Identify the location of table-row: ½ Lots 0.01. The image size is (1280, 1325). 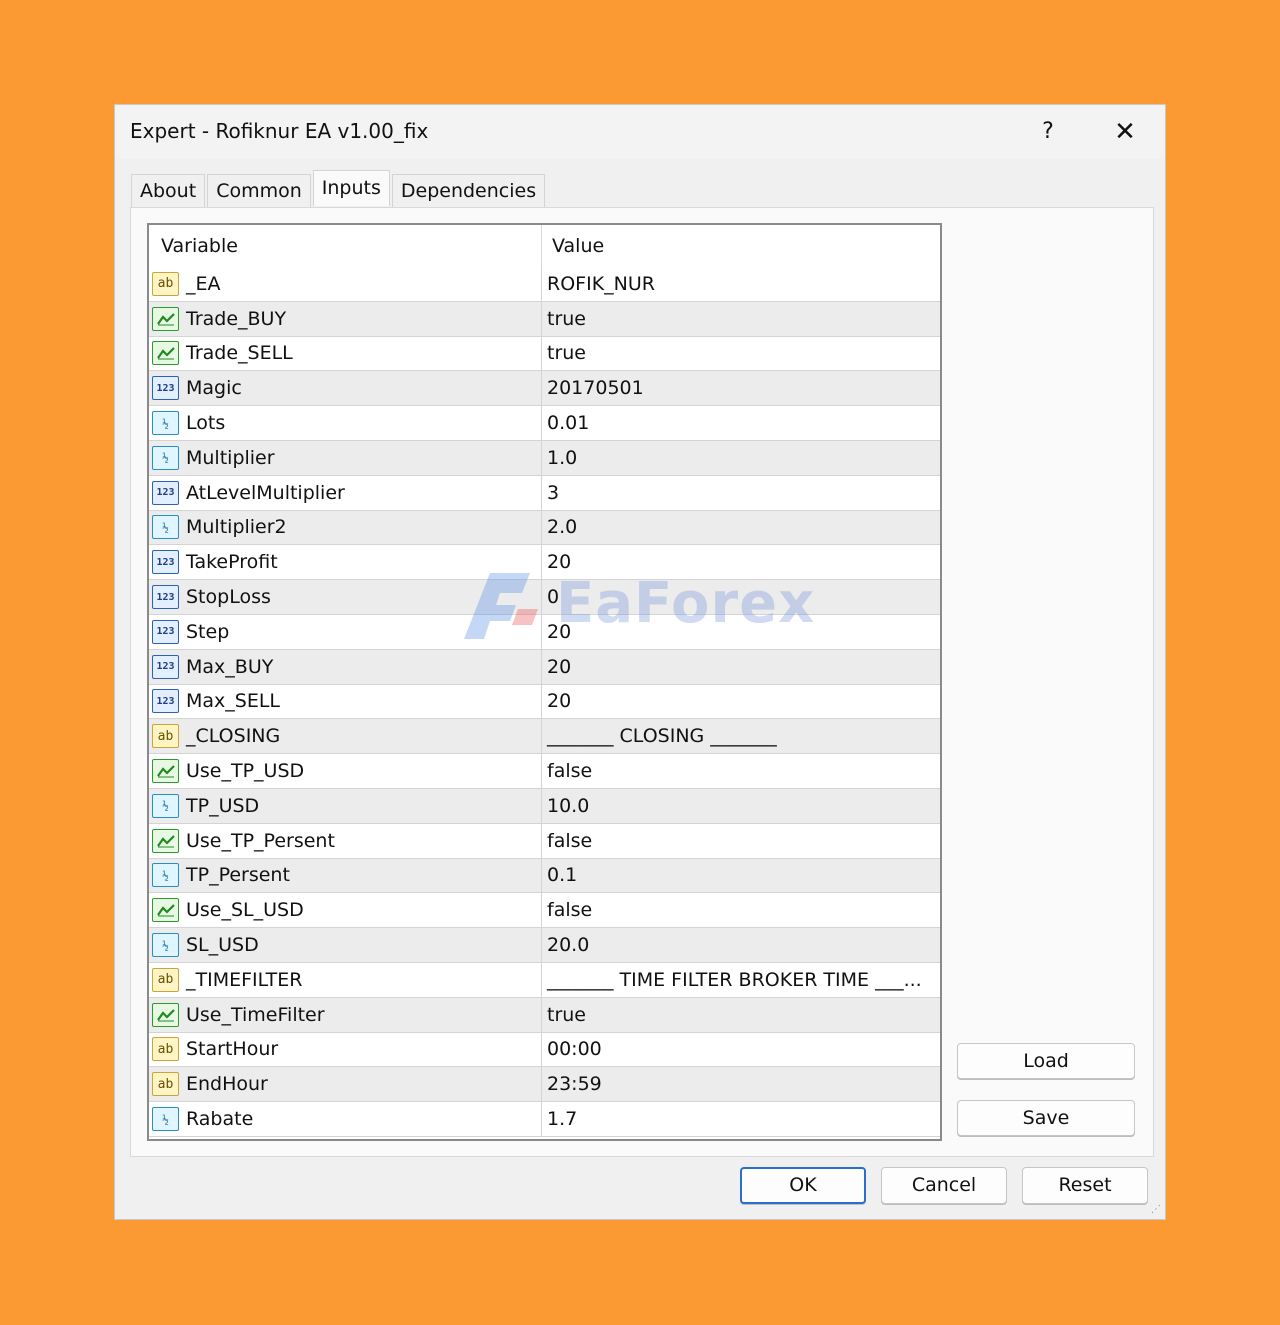
(544, 423).